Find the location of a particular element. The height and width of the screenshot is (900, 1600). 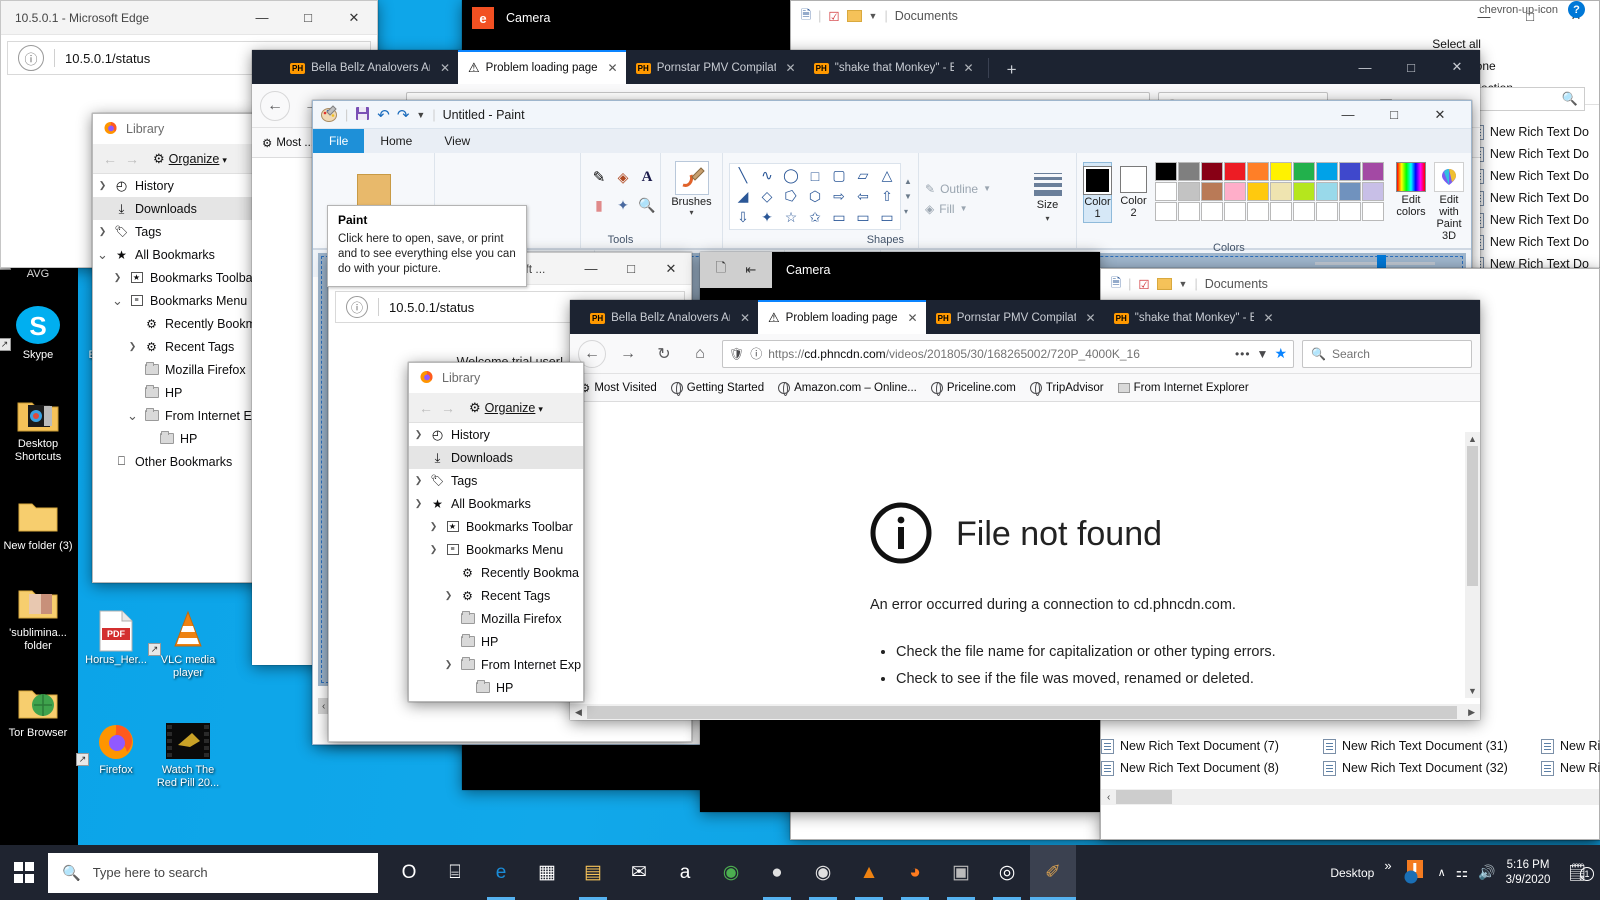

shape-item-7: ◢ is located at coordinates (743, 196).